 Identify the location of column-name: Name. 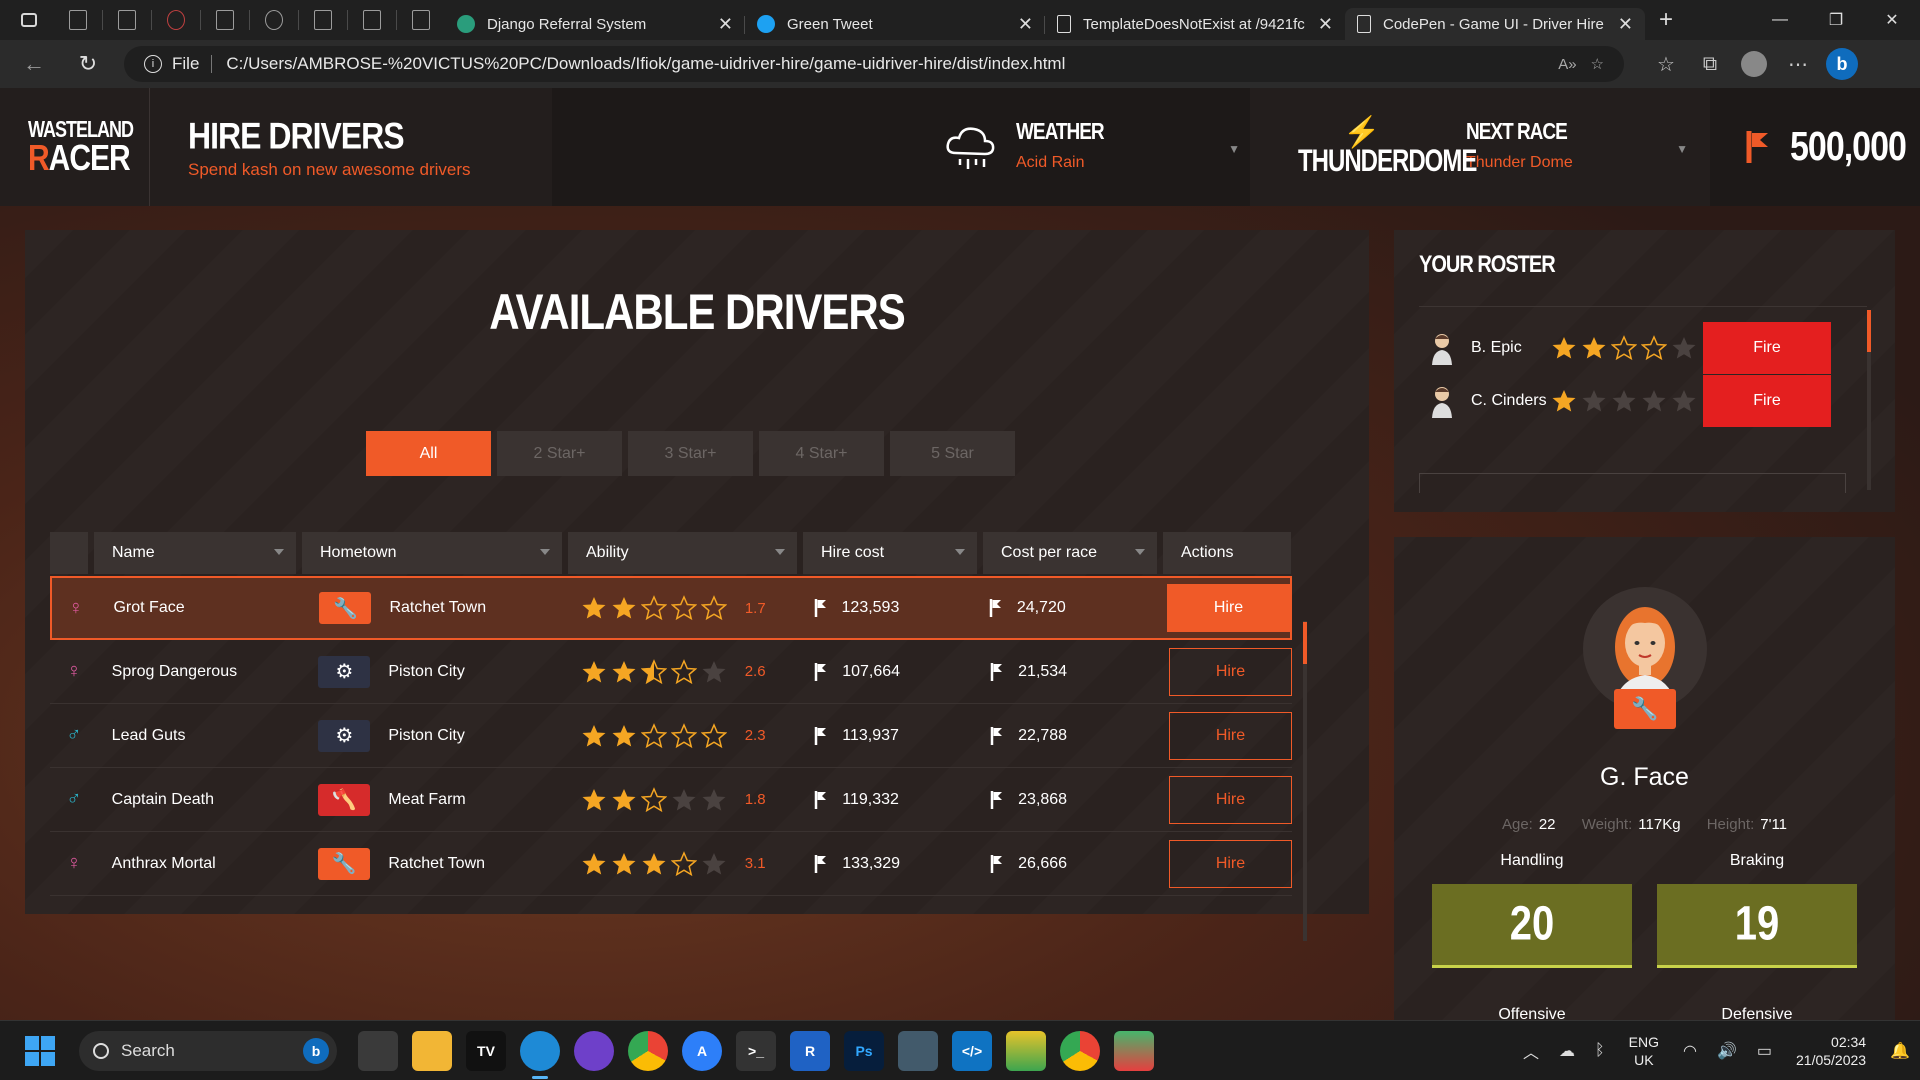
(195, 553).